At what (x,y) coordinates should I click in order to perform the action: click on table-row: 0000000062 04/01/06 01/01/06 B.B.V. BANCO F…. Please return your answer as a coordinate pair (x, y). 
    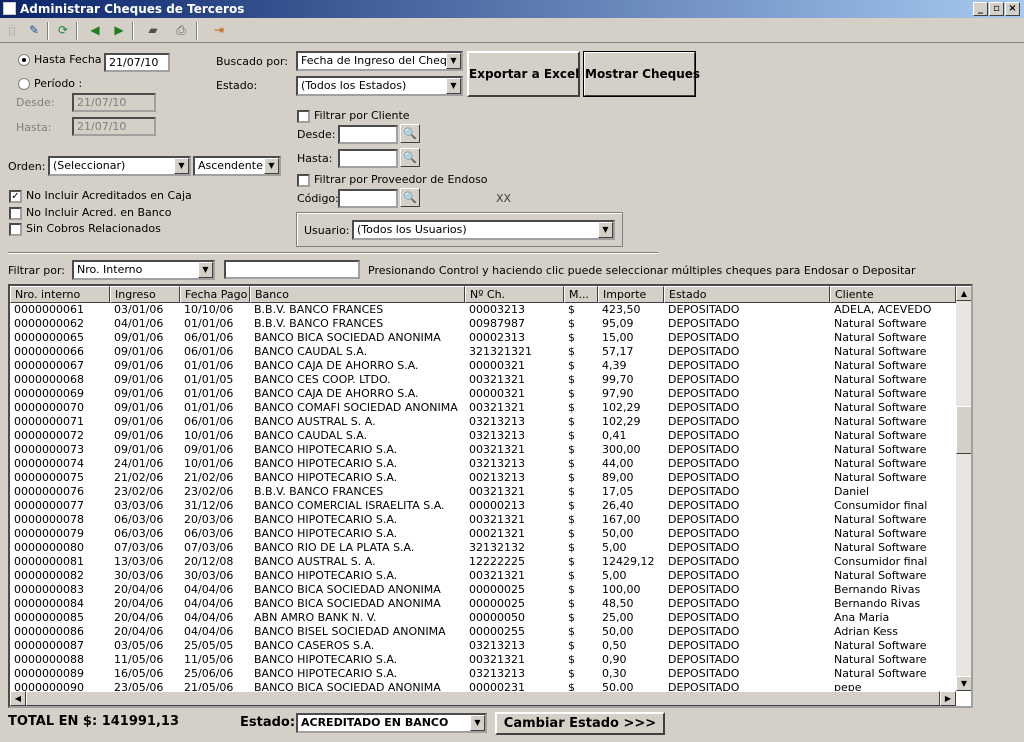
    Looking at the image, I should click on (483, 324).